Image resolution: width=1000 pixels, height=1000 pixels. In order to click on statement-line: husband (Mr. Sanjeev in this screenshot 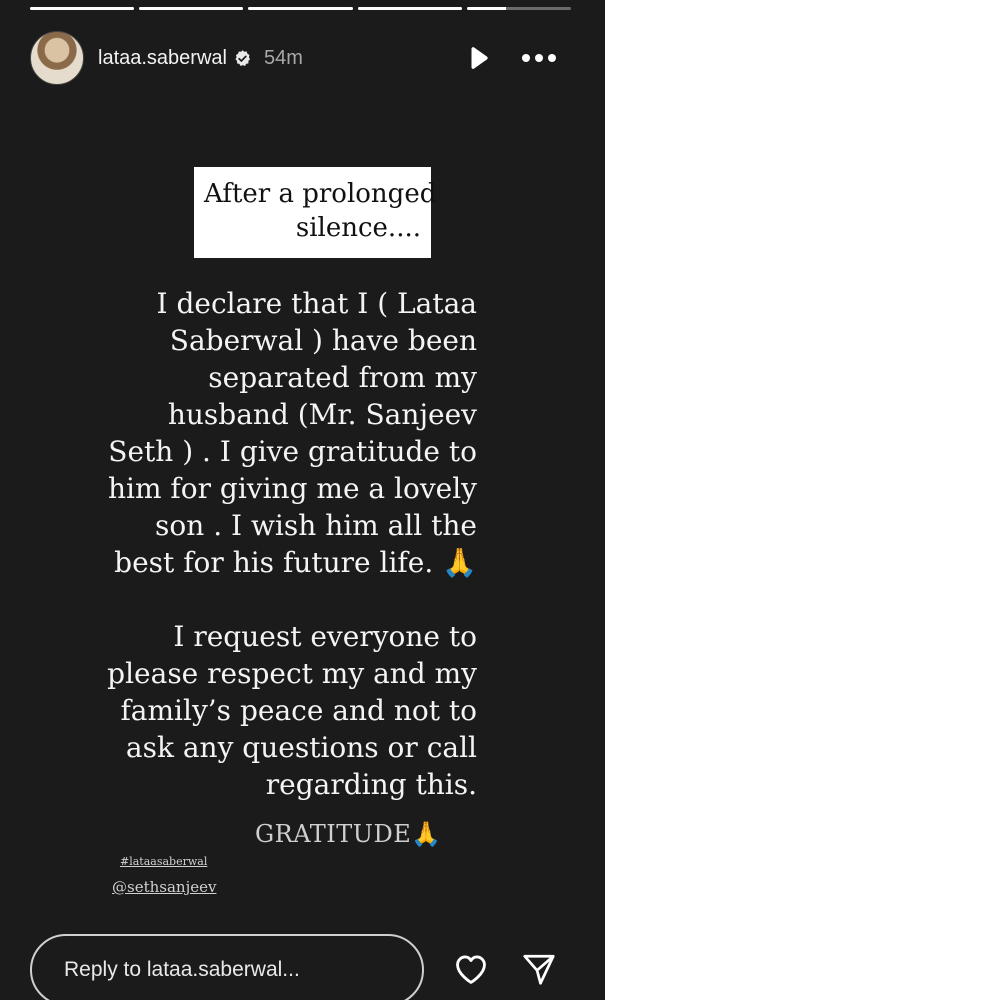, I will do `click(322, 414)`.